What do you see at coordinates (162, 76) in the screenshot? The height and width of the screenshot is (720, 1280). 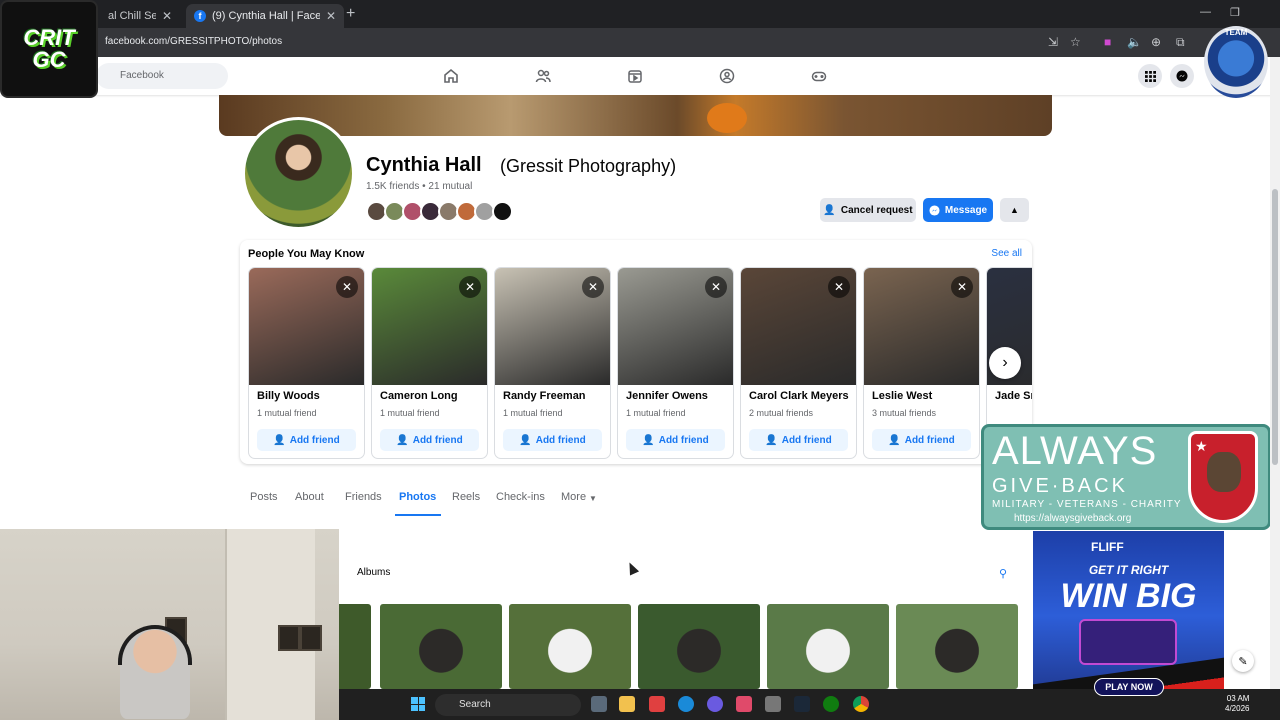 I see `facebook-search-input: Facebook` at bounding box center [162, 76].